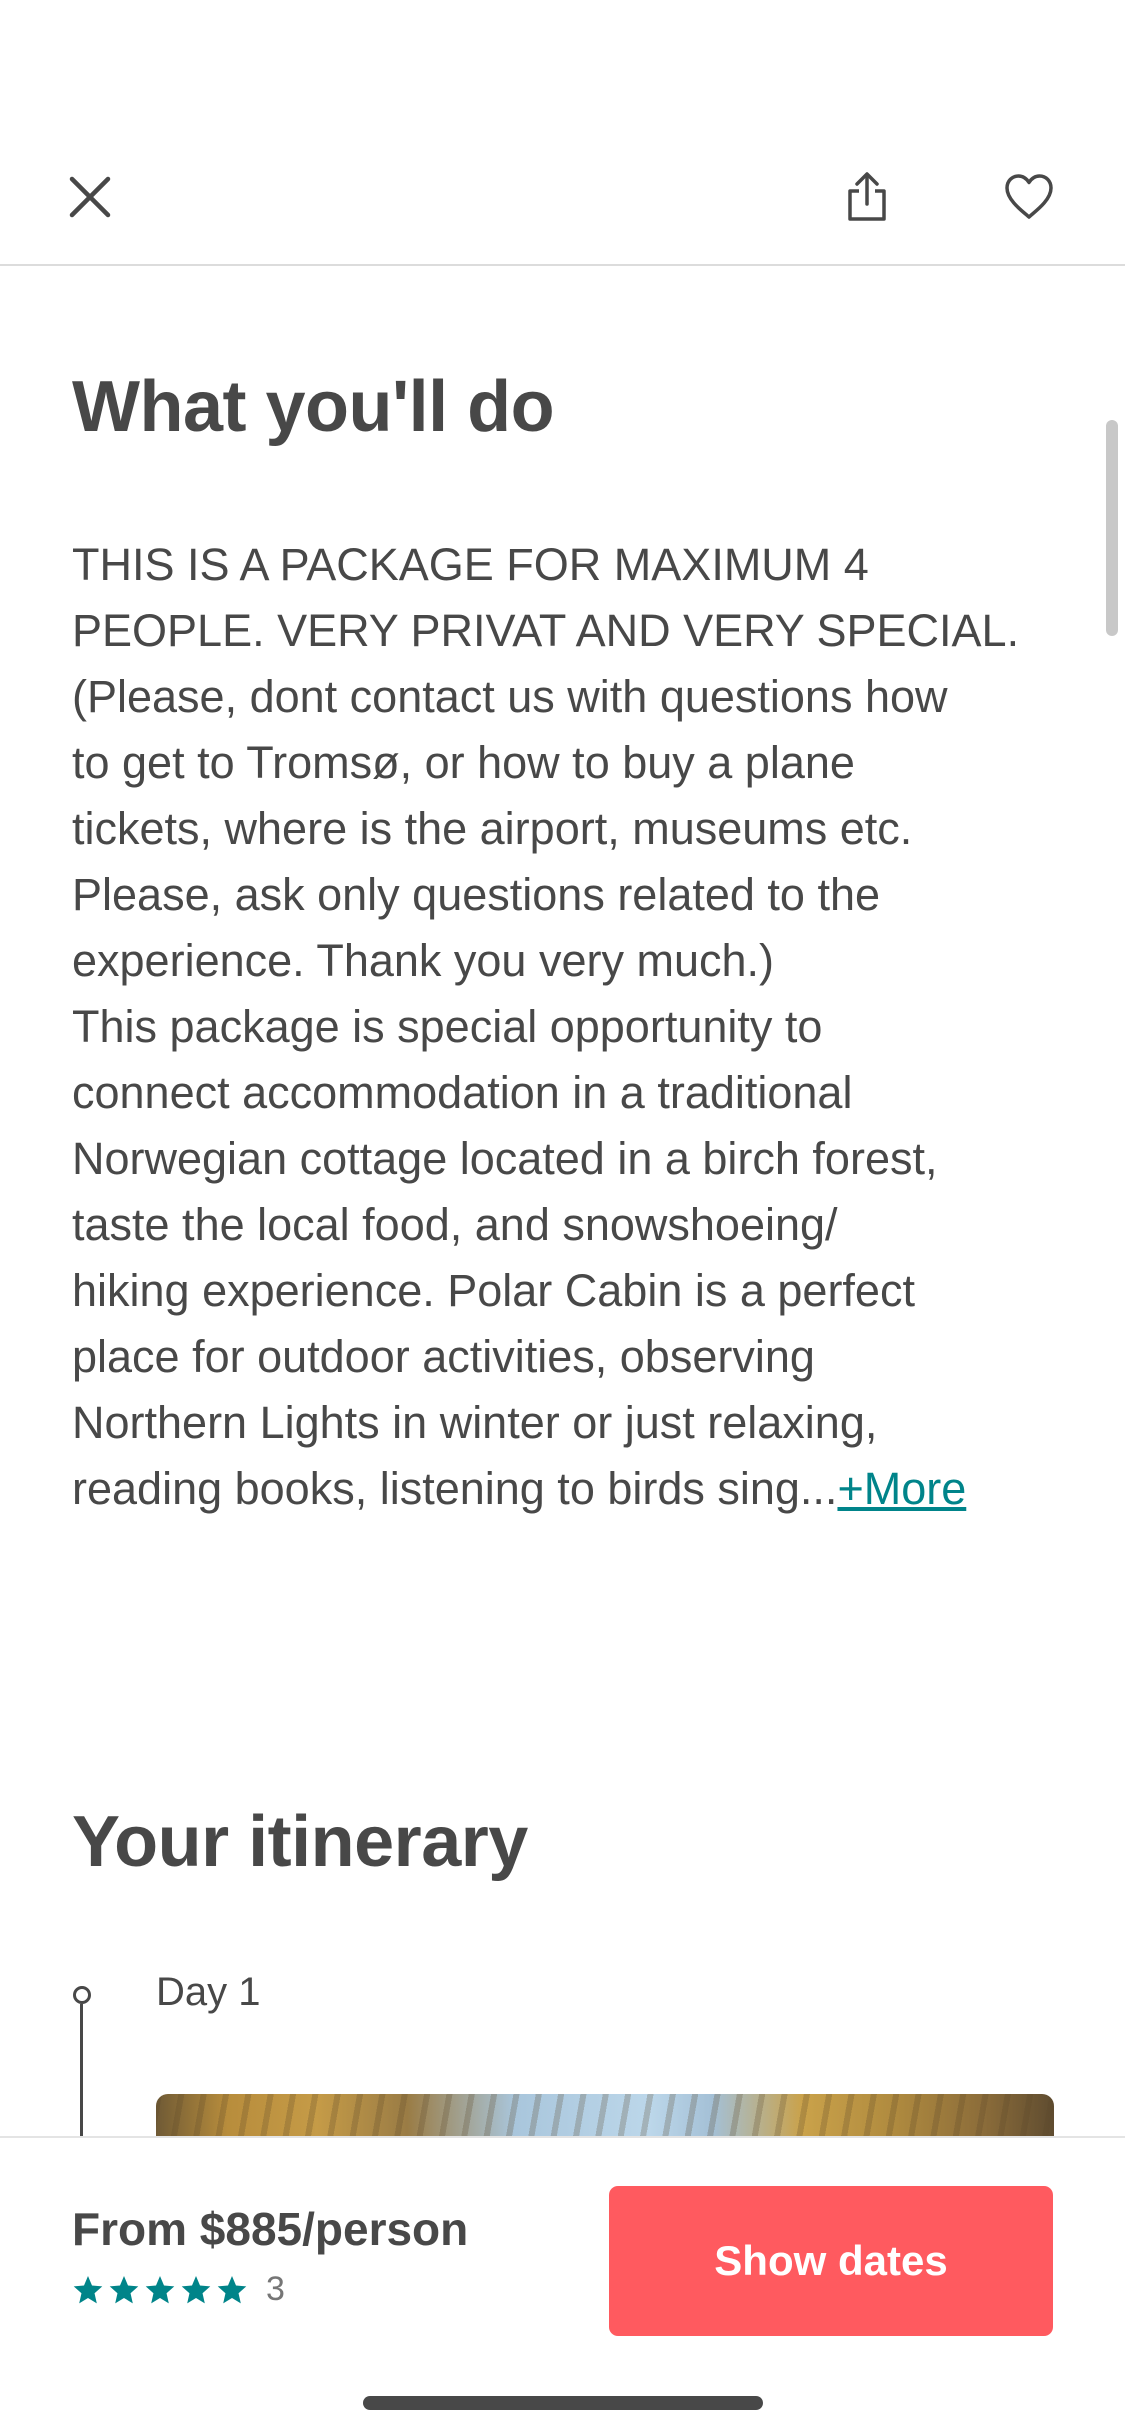 The width and height of the screenshot is (1125, 2436). Describe the element at coordinates (455, 1224) in the screenshot. I see `description-line: taste the local food, and snowshoeing/` at that location.